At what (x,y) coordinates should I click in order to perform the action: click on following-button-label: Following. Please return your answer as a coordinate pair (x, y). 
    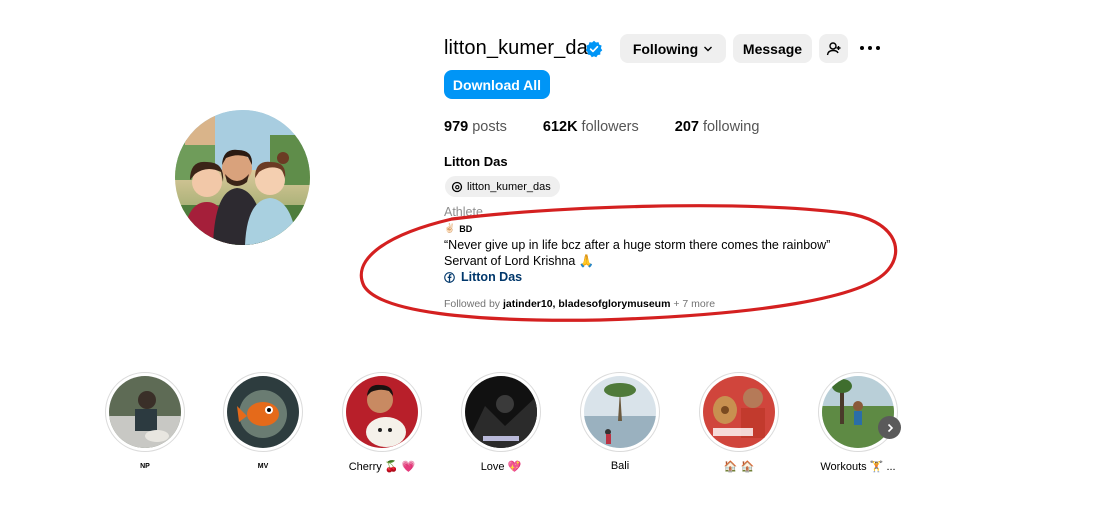
    Looking at the image, I should click on (665, 48).